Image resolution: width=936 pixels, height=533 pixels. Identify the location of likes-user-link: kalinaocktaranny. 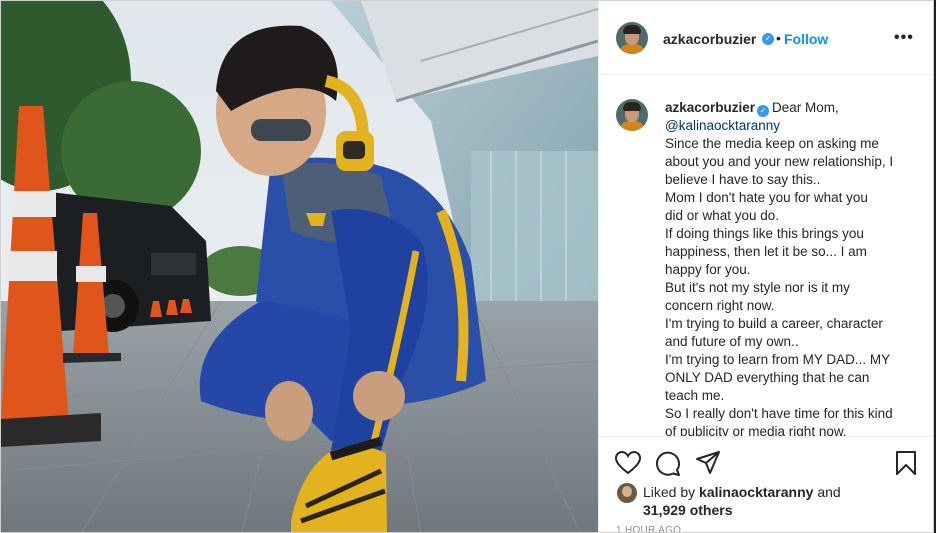
(756, 492).